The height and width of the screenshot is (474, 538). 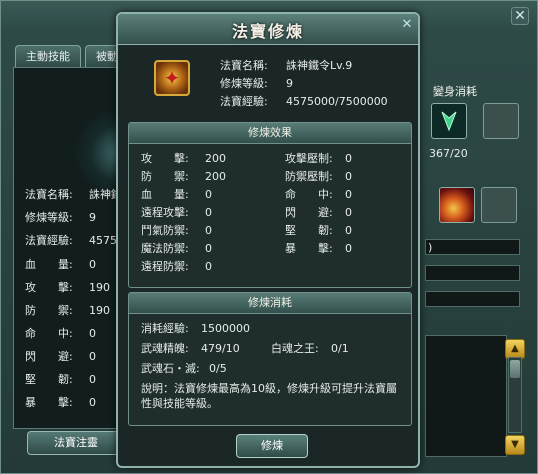 What do you see at coordinates (60, 217) in the screenshot?
I see `stat-row: 修煉等級: 9` at bounding box center [60, 217].